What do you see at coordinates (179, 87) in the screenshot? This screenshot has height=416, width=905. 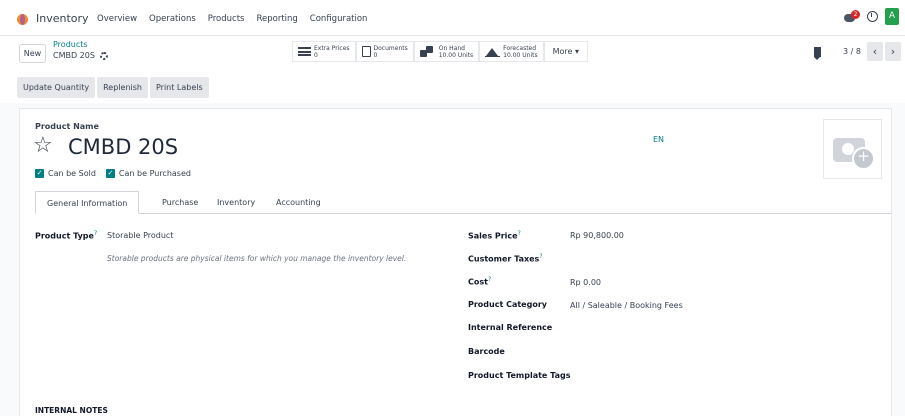 I see `print-labels-button: Print Labels` at bounding box center [179, 87].